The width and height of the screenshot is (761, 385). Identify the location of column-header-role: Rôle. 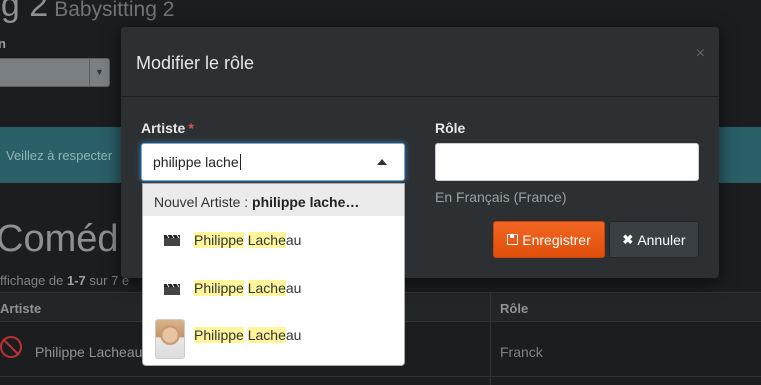
(514, 308).